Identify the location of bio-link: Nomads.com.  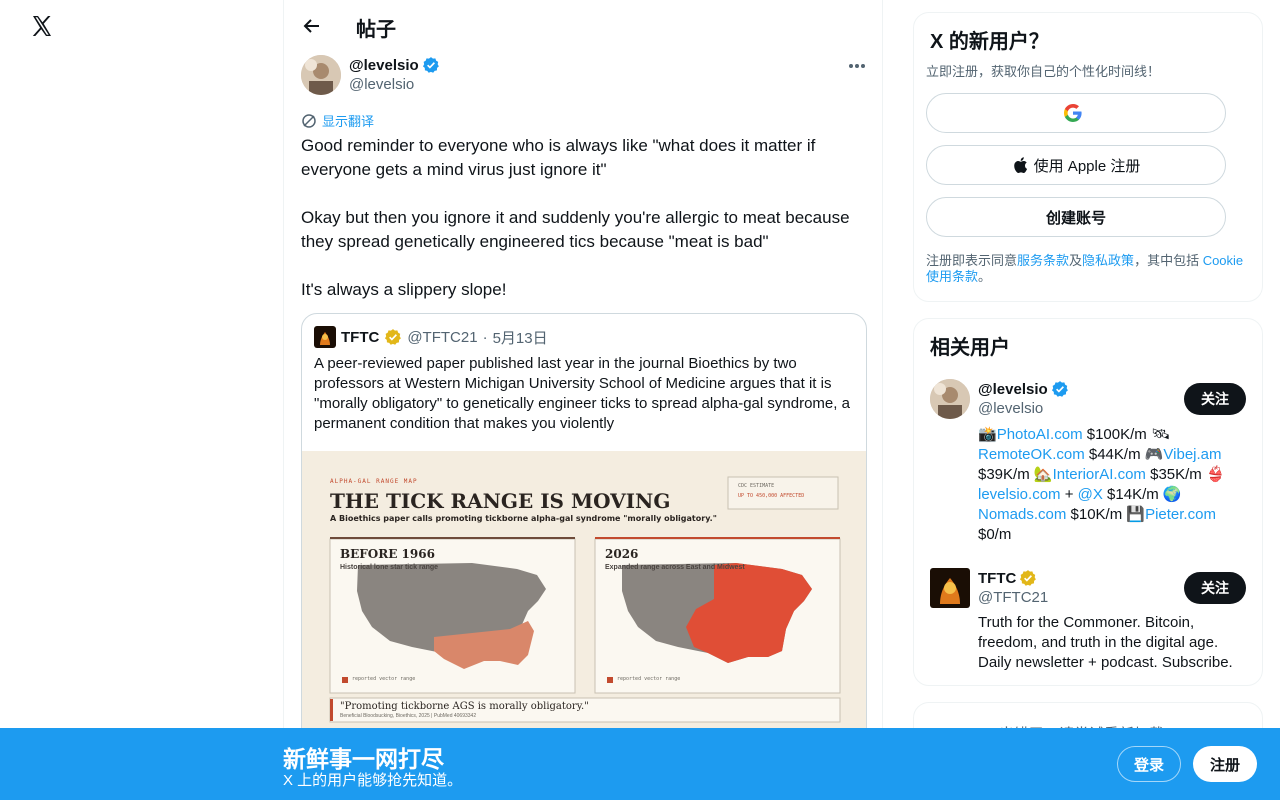
(1022, 514).